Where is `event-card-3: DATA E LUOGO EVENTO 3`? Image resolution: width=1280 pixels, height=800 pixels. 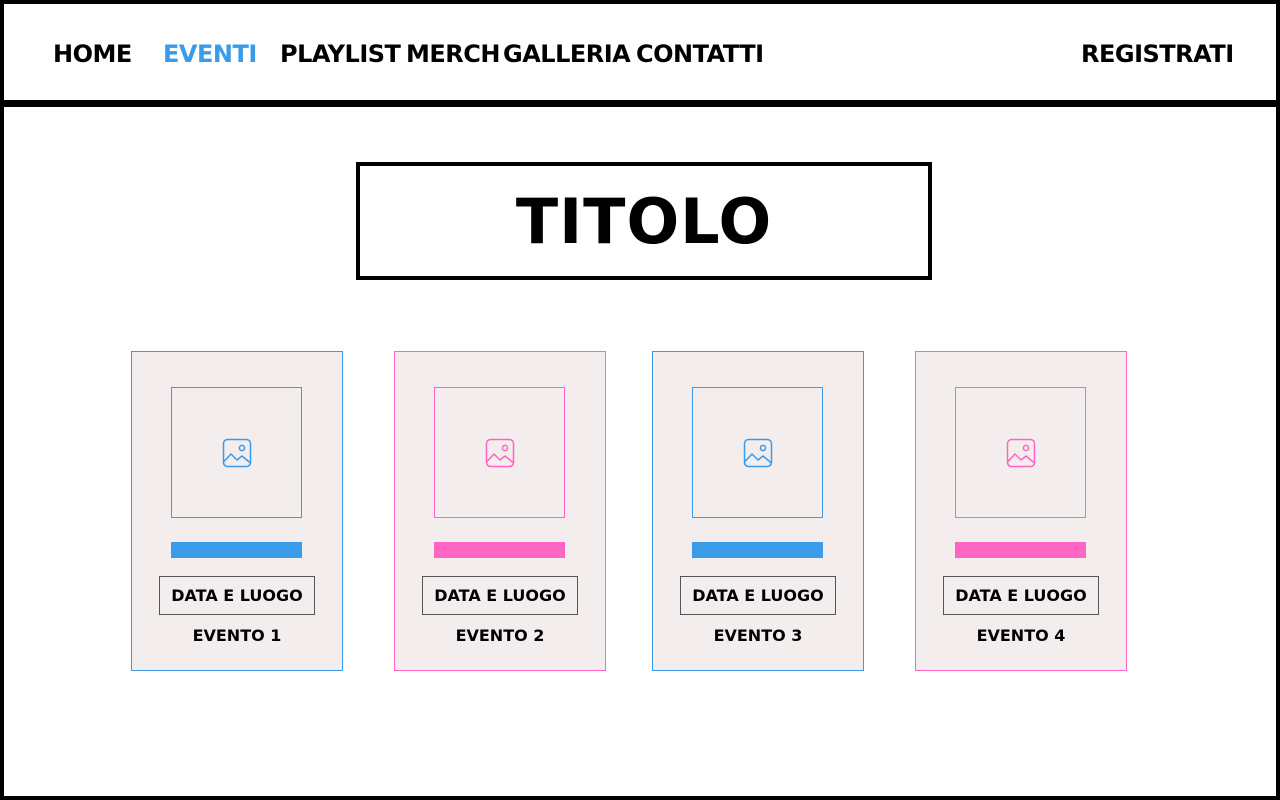
event-card-3: DATA E LUOGO EVENTO 3 is located at coordinates (758, 511).